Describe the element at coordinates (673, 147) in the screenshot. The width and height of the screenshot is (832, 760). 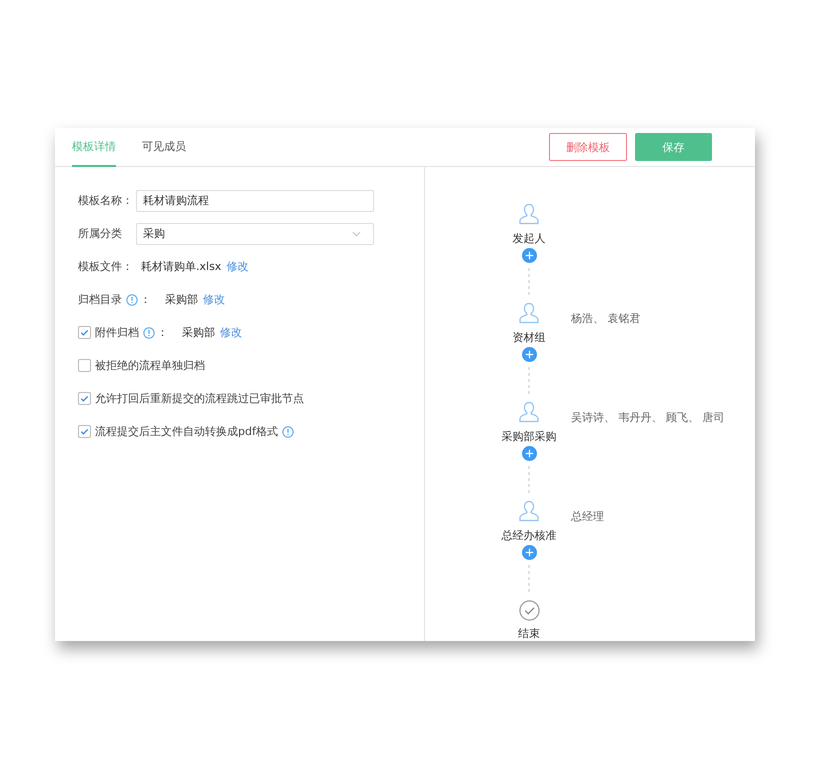
I see `save-button: 保存` at that location.